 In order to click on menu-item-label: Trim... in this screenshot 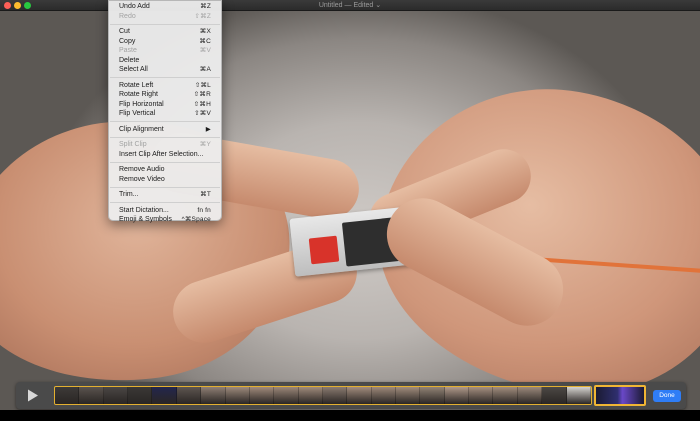, I will do `click(129, 194)`.